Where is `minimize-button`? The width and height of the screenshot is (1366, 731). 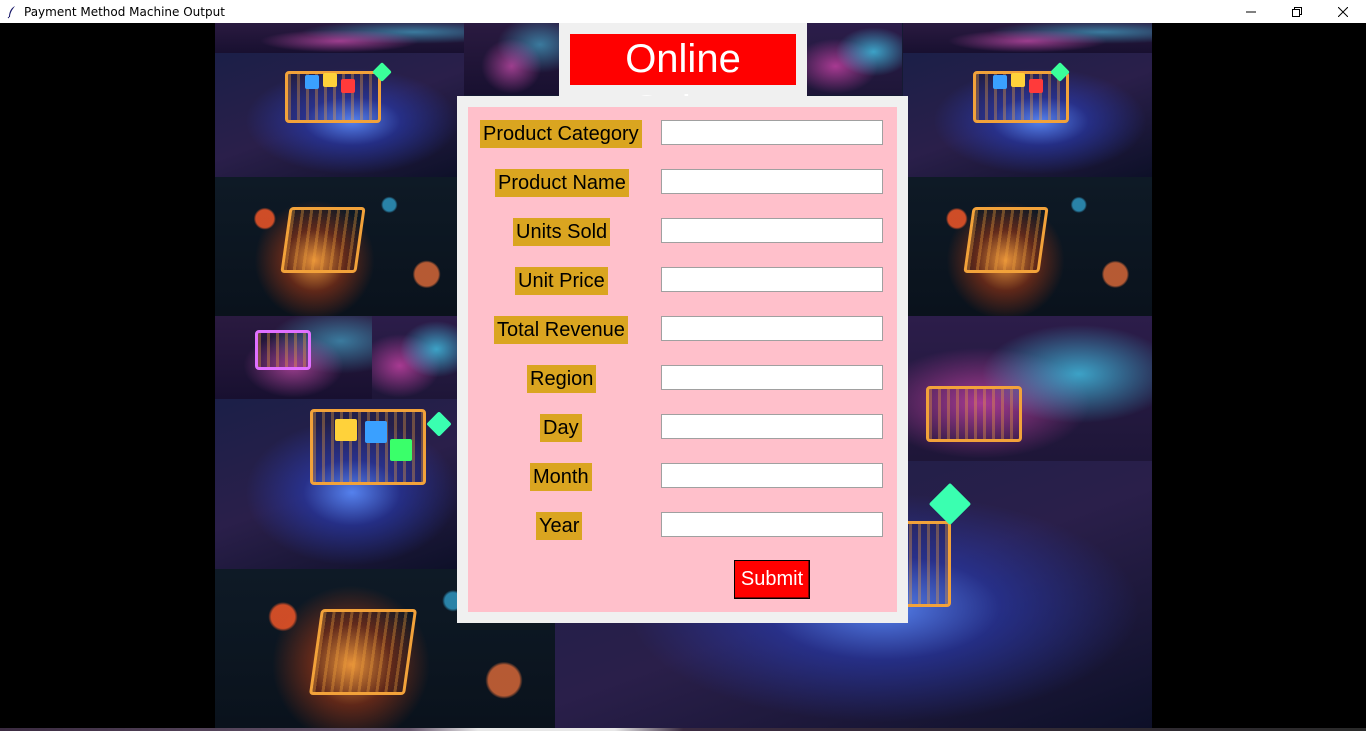
minimize-button is located at coordinates (1251, 11).